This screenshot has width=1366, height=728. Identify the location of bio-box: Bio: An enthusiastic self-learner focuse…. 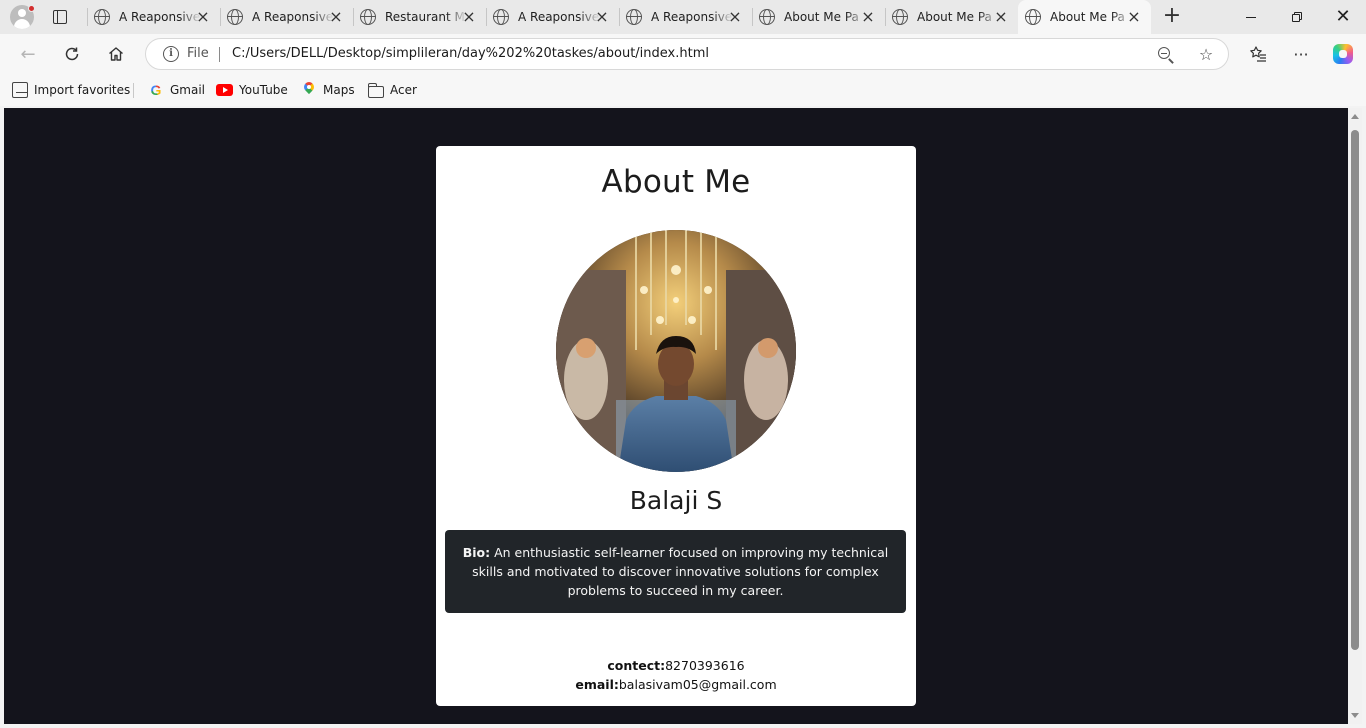
(675, 571).